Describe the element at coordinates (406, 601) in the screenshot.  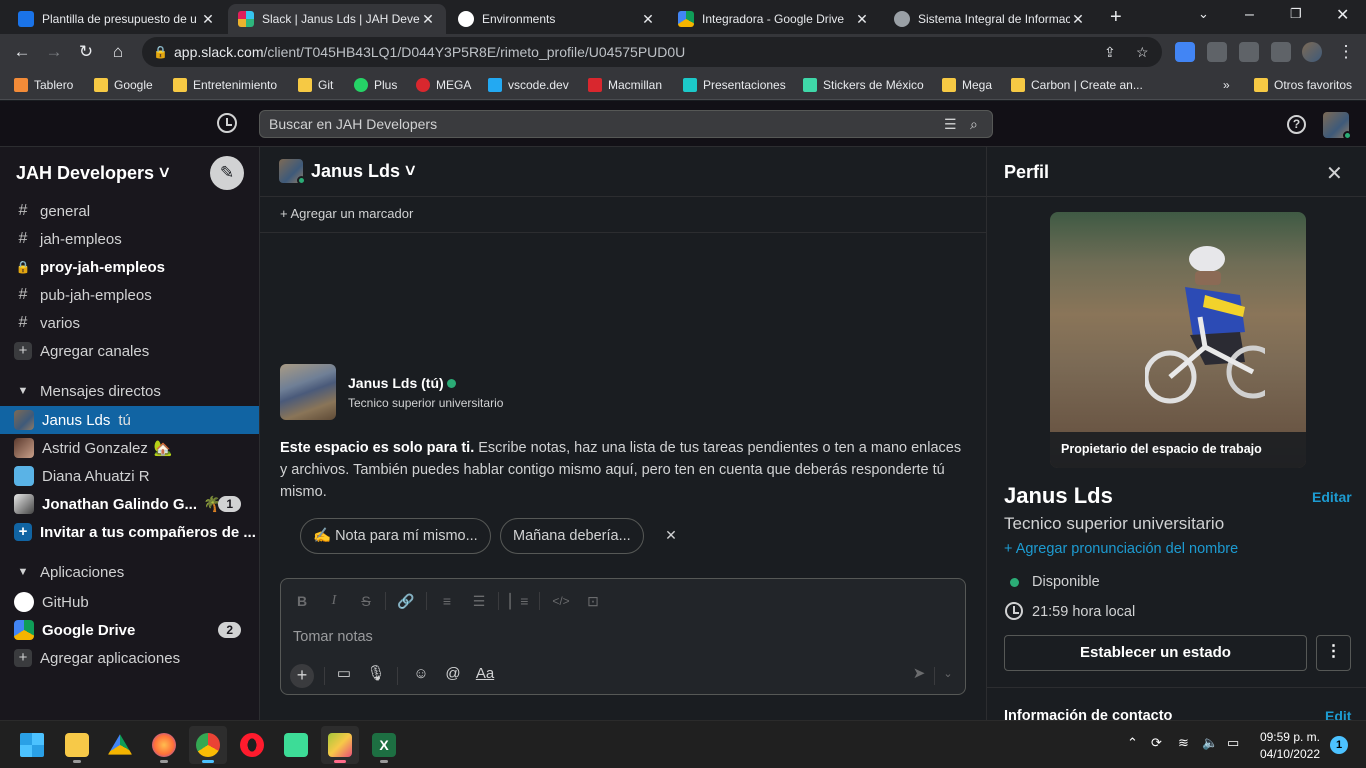
I see `link-icon: 🔗` at that location.